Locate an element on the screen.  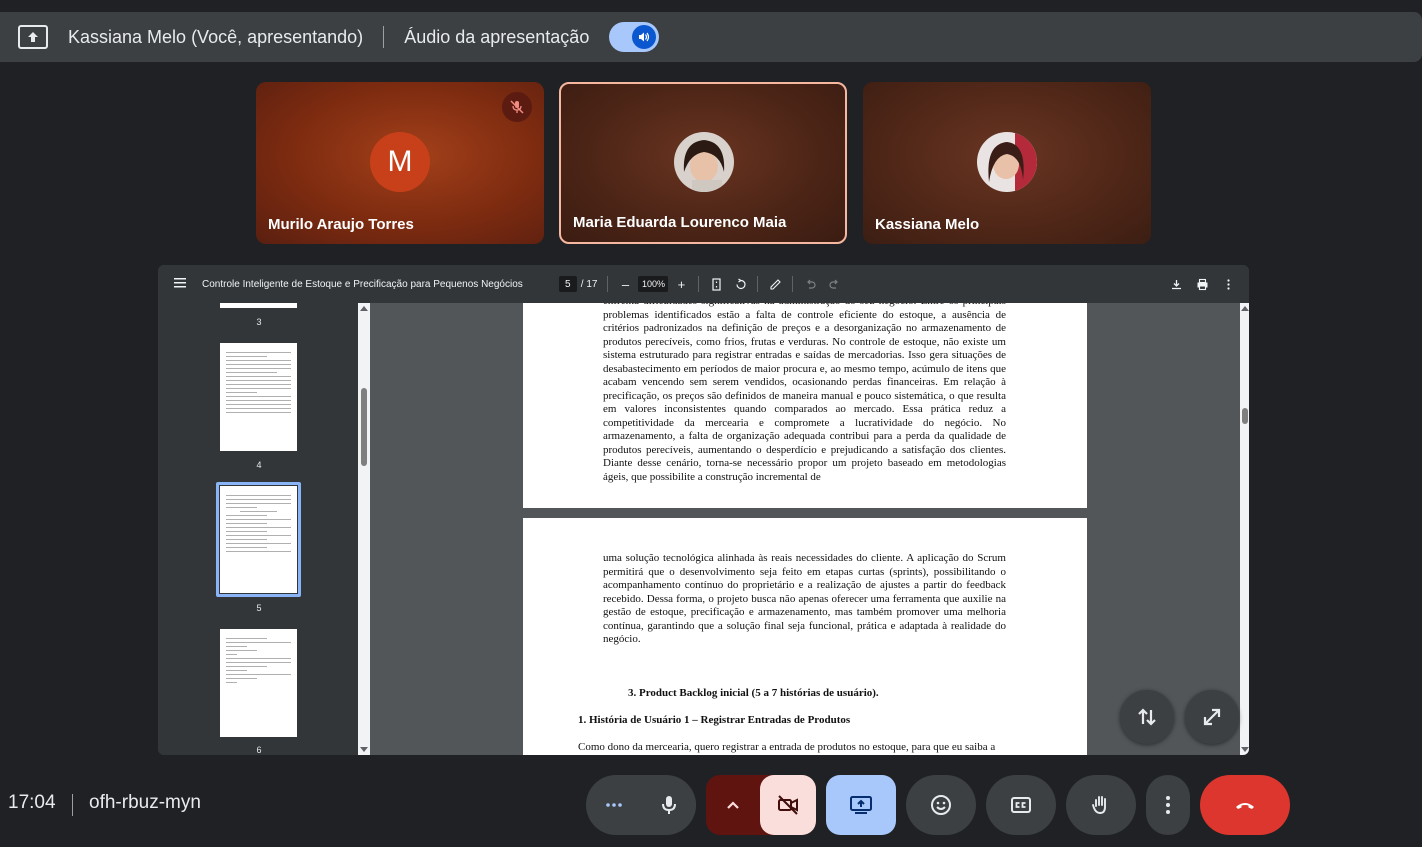
download-icon is located at coordinates (1176, 284).